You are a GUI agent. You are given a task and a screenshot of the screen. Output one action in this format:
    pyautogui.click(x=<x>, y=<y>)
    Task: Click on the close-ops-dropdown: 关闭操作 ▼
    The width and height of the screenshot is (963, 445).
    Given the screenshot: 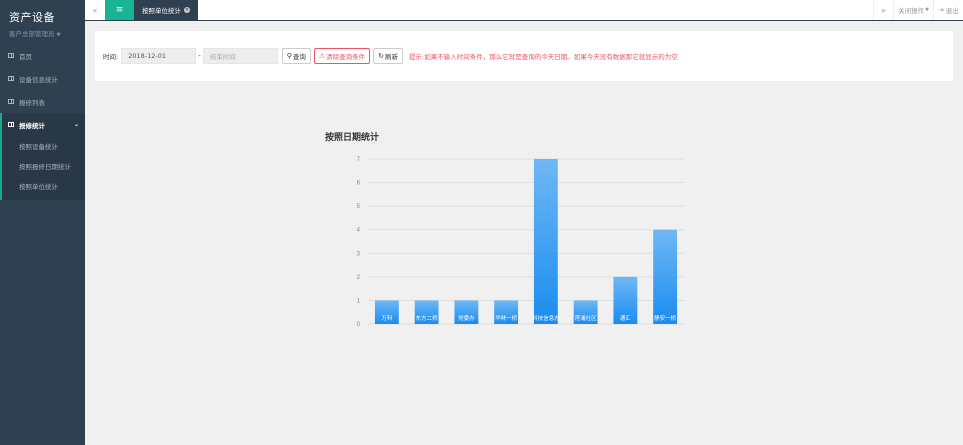 What is the action you would take?
    pyautogui.click(x=913, y=10)
    